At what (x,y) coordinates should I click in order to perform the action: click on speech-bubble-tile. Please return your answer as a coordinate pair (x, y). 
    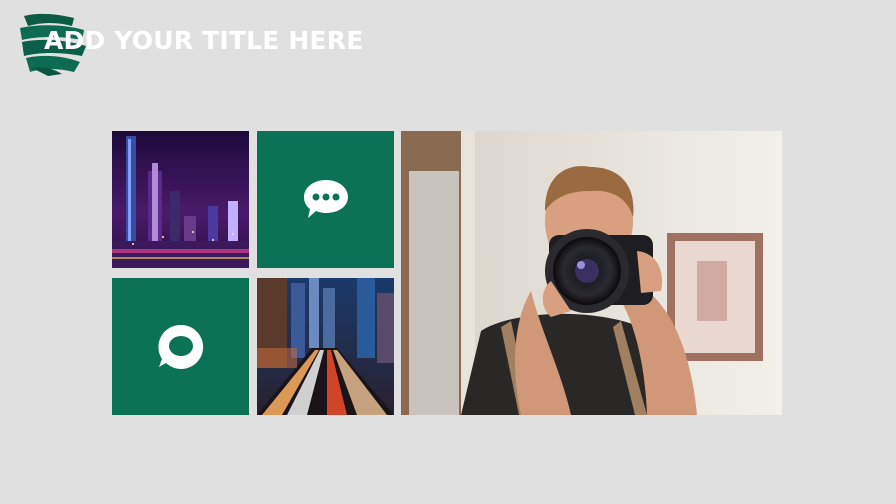
    Looking at the image, I should click on (325, 199).